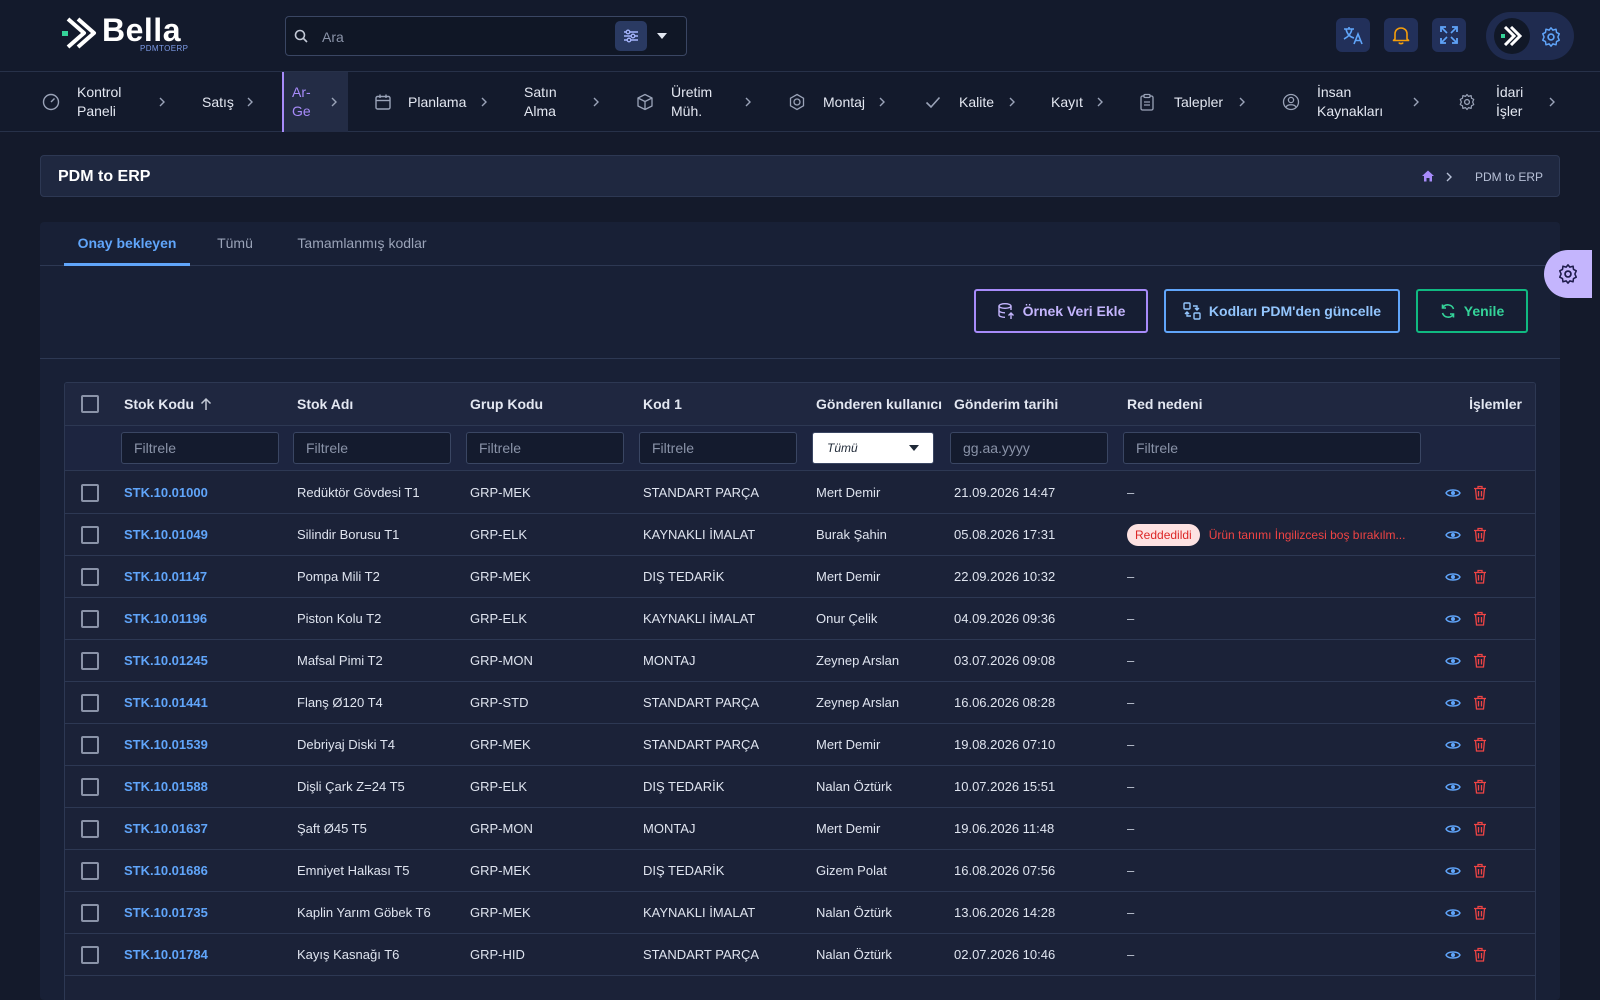 This screenshot has height=1000, width=1600. Describe the element at coordinates (166, 492) in the screenshot. I see `stock-code-link: STK.10.01000` at that location.